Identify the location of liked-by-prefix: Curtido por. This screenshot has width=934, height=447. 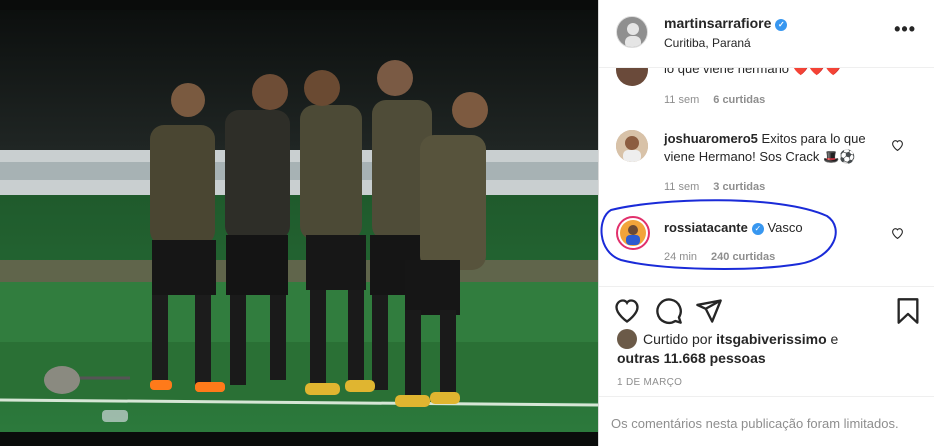
(678, 339).